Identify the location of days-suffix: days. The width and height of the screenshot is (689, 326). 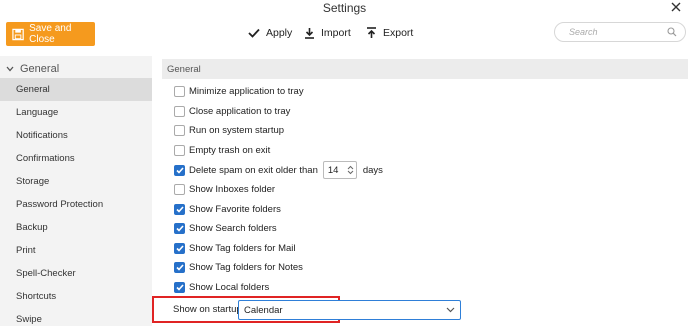
(372, 170).